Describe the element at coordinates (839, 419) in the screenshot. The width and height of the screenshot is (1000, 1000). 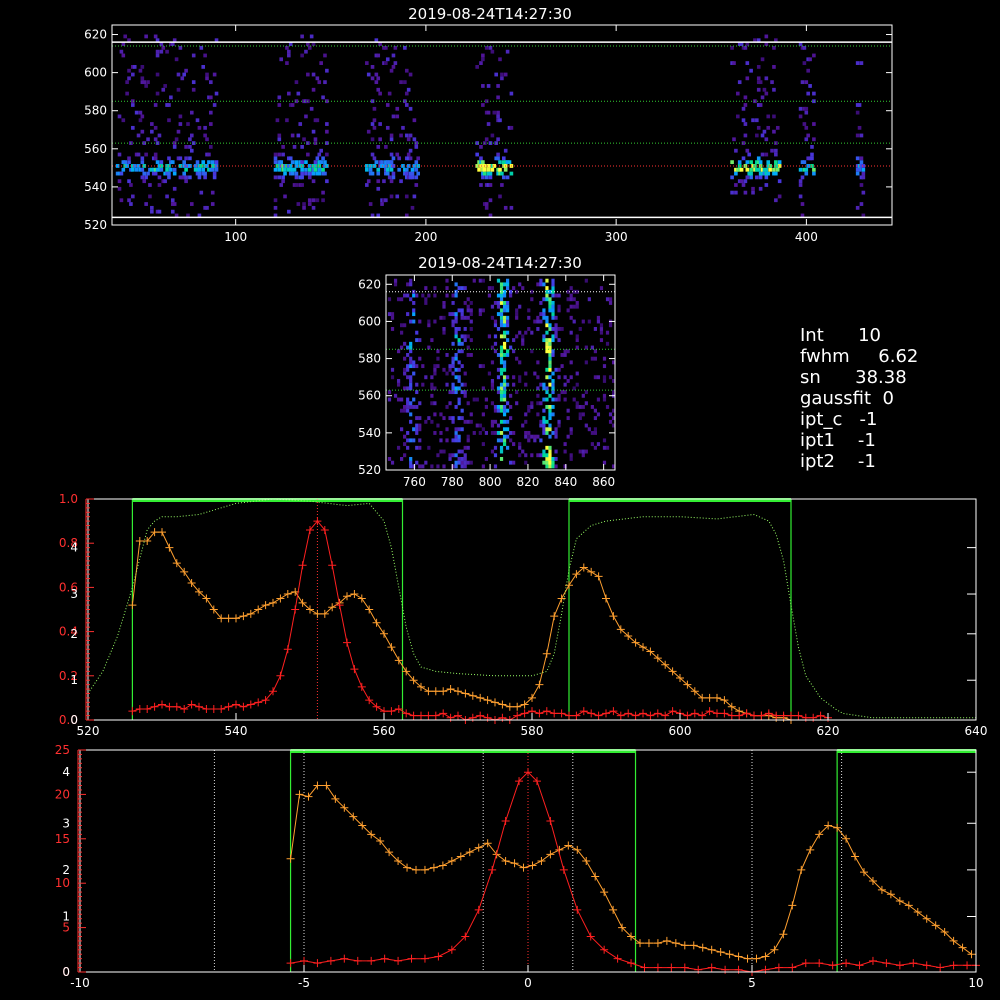
I see `info-line-ipt-c: ipt_c -1` at that location.